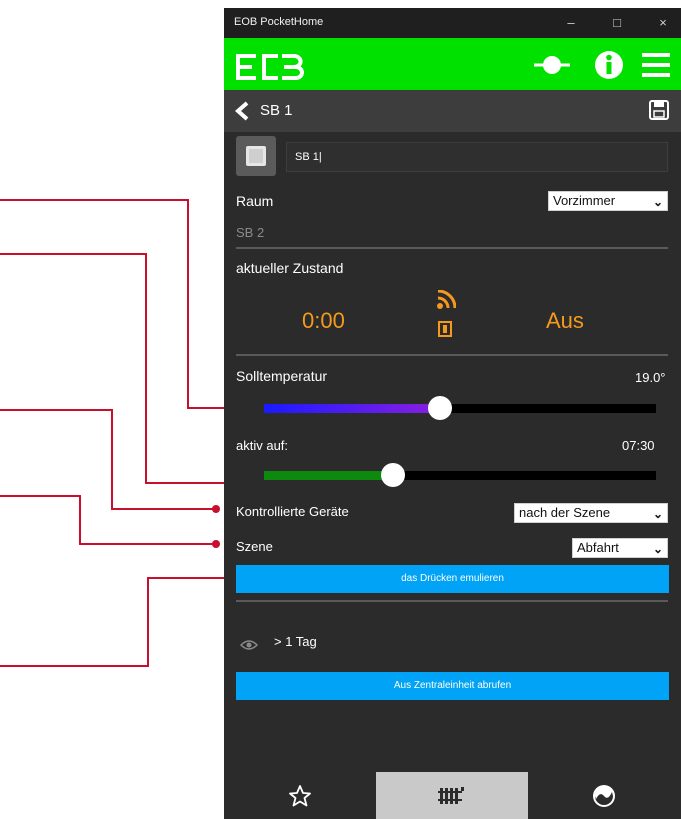  What do you see at coordinates (565, 320) in the screenshot?
I see `state-status: Aus` at bounding box center [565, 320].